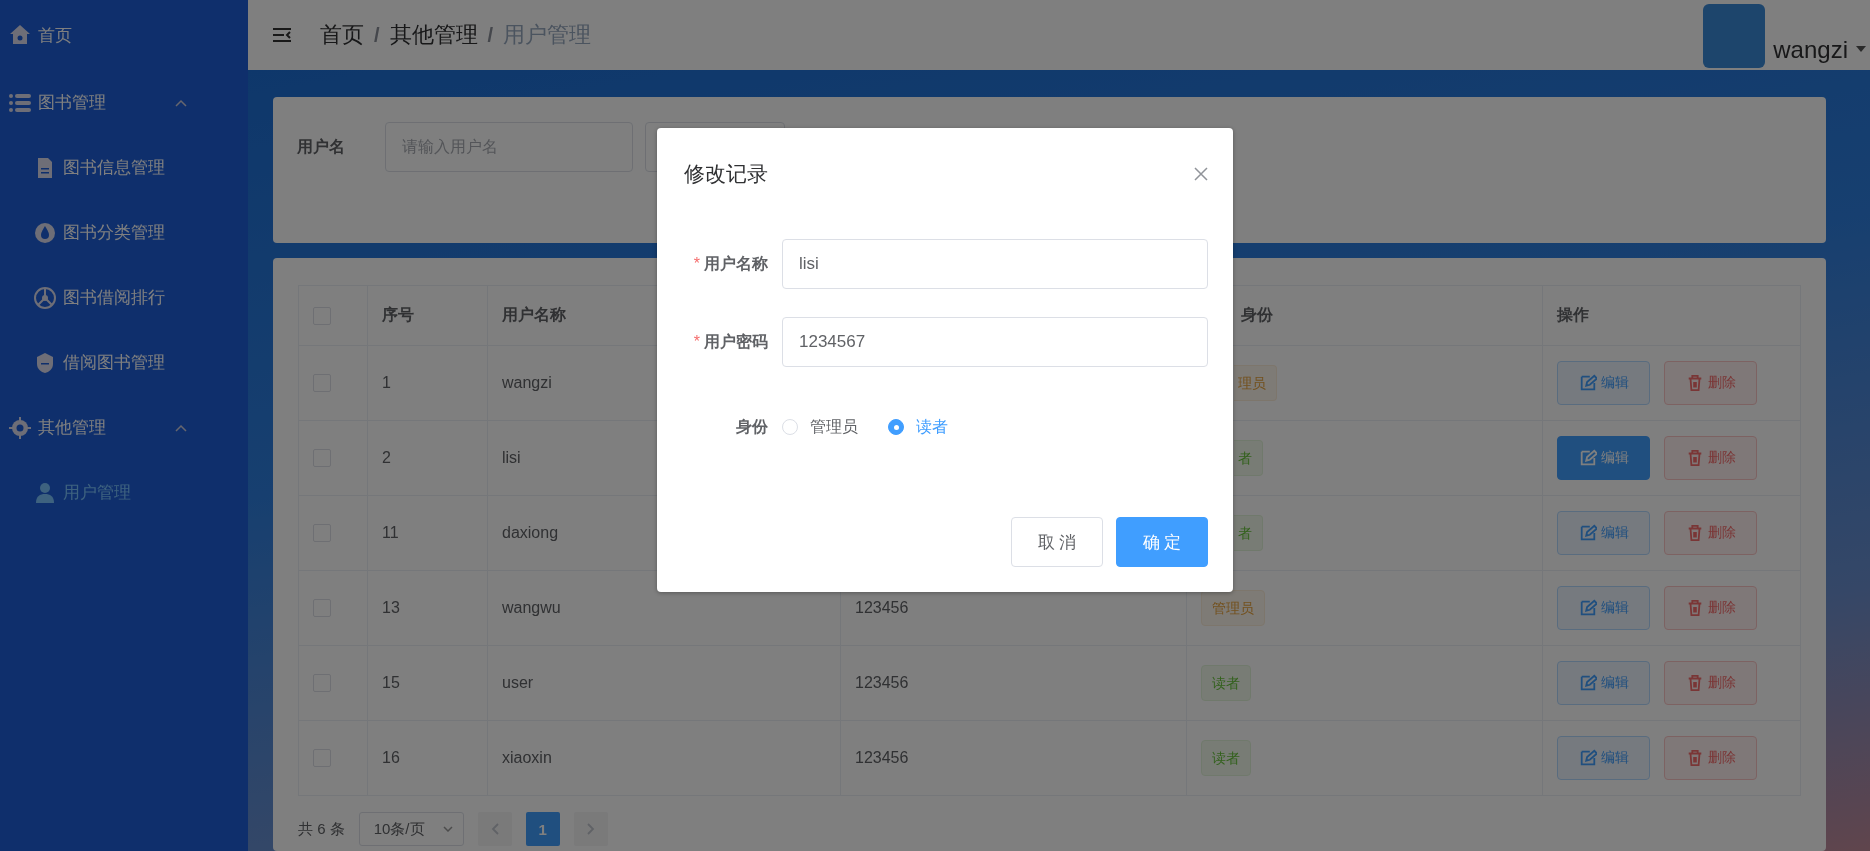  What do you see at coordinates (1233, 608) in the screenshot?
I see `role-tag: 管理员` at bounding box center [1233, 608].